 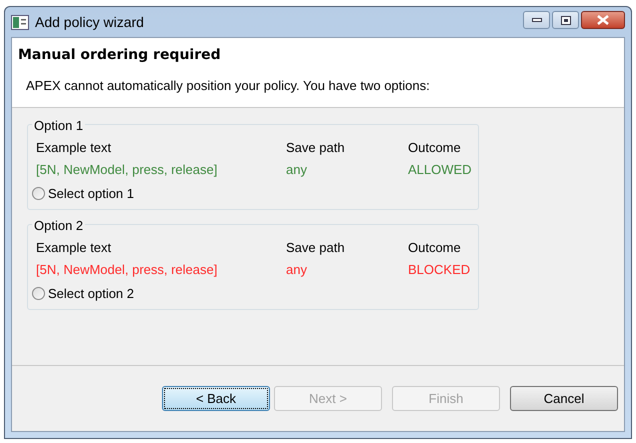 I want to click on close-button, so click(x=603, y=20).